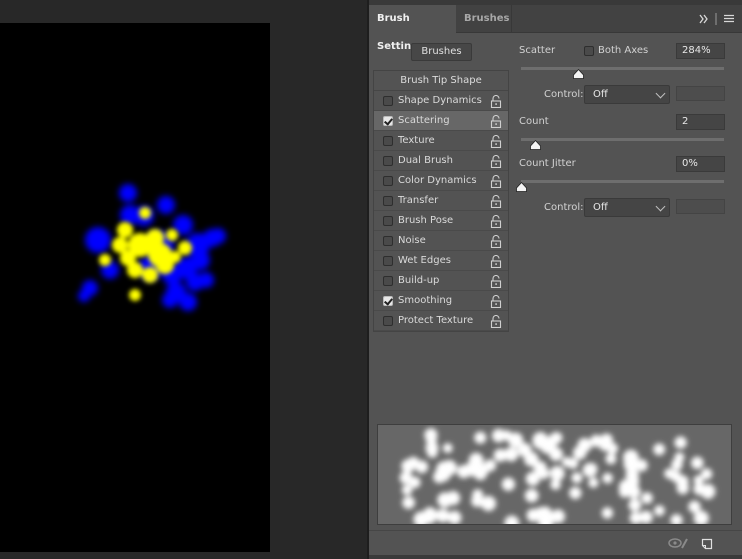 The image size is (742, 559). What do you see at coordinates (416, 140) in the screenshot?
I see `brush-option-label: Texture` at bounding box center [416, 140].